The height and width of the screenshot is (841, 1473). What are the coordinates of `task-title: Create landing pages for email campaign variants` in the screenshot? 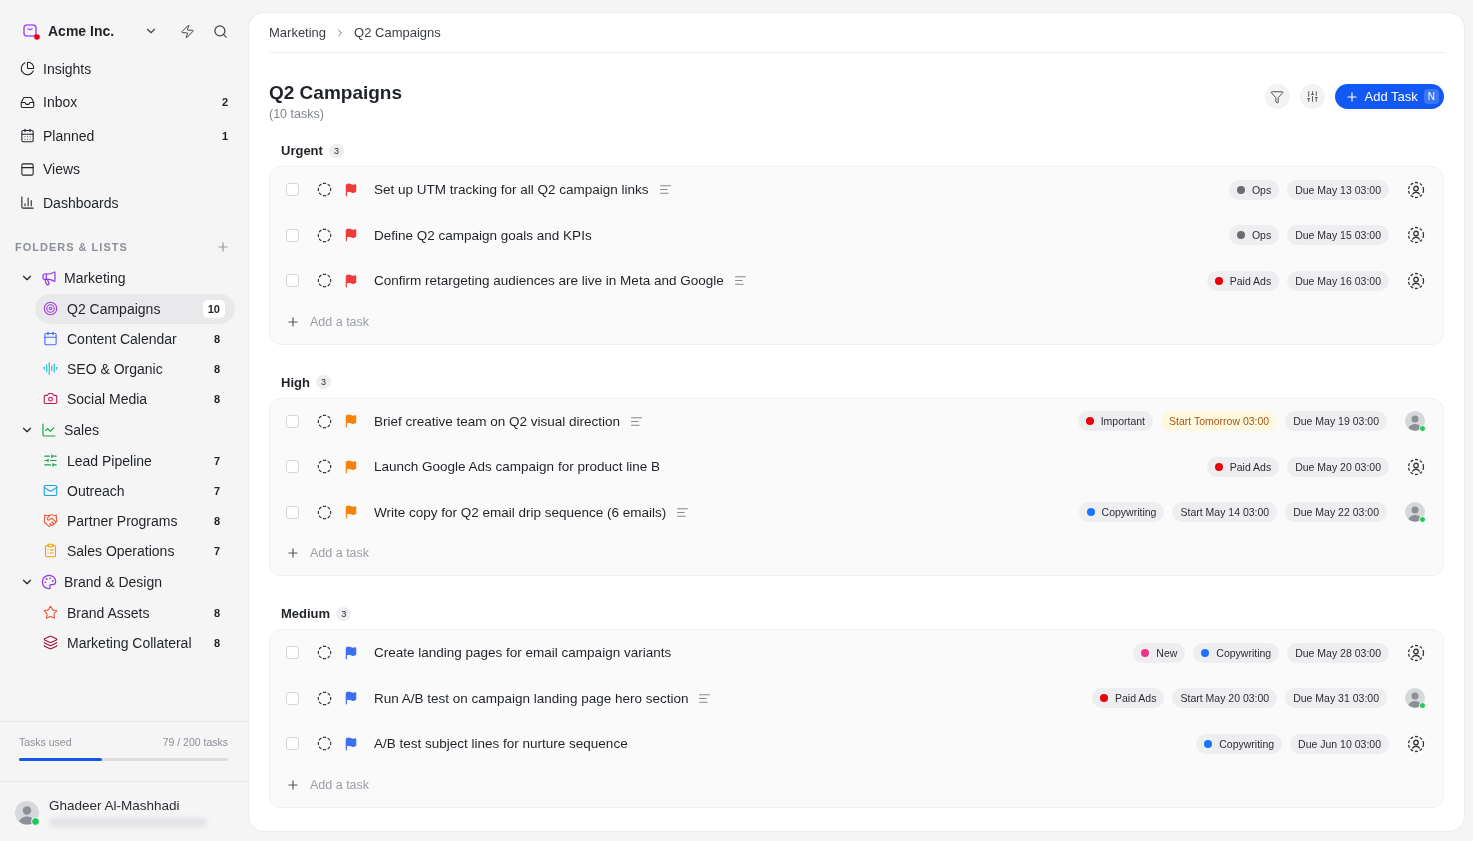 It's located at (523, 653).